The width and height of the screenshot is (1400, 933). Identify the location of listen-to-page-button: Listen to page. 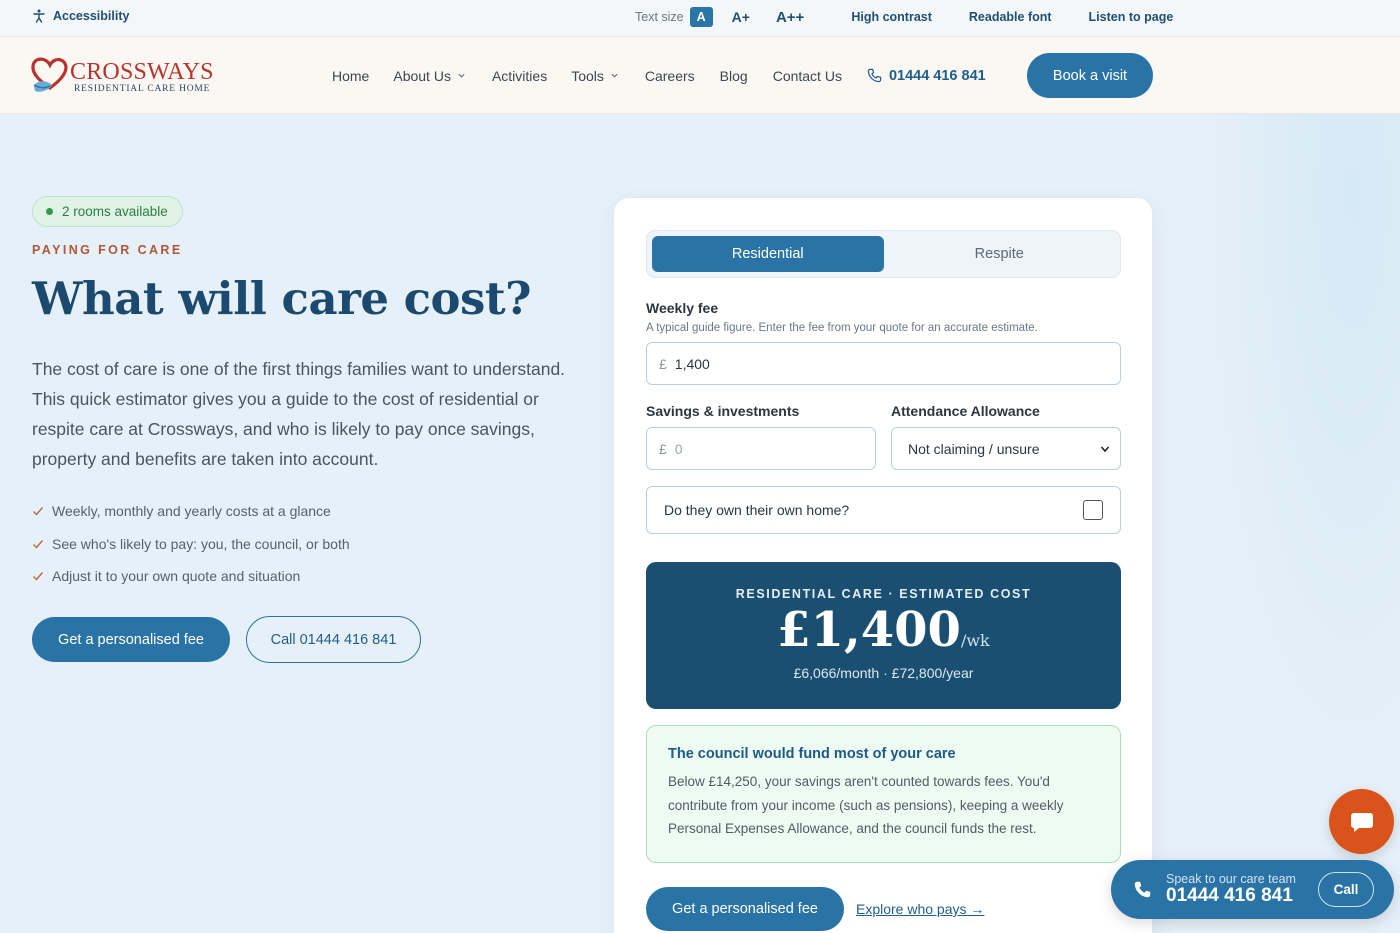
(1131, 17).